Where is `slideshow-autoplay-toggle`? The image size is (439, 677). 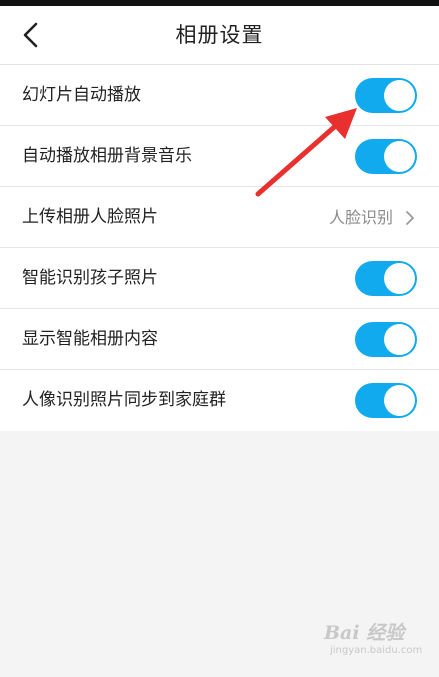 slideshow-autoplay-toggle is located at coordinates (386, 95).